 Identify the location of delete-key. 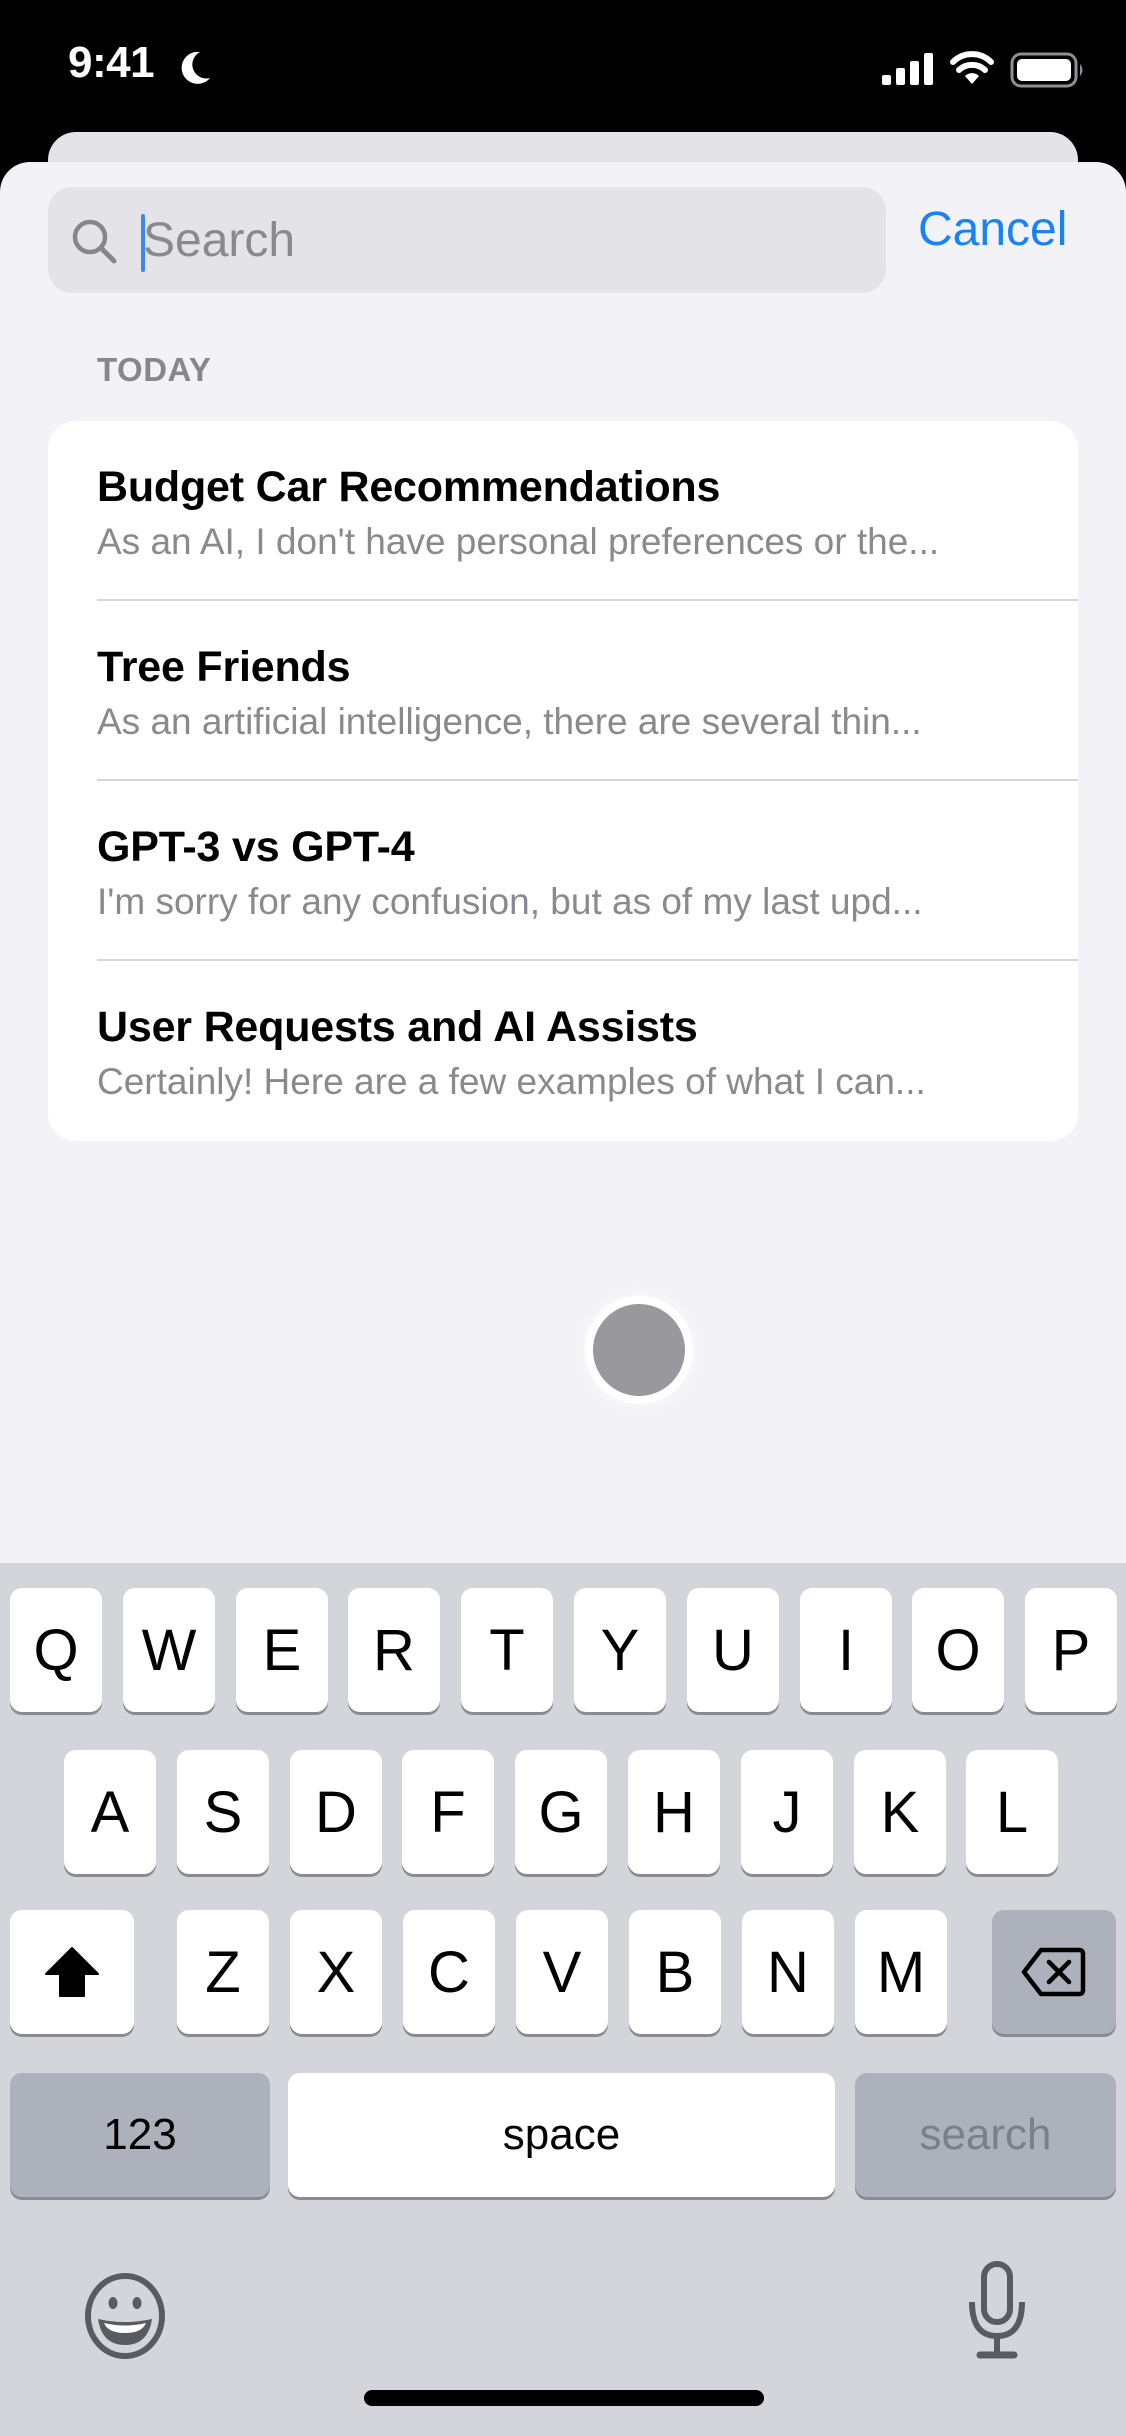
(1054, 1972).